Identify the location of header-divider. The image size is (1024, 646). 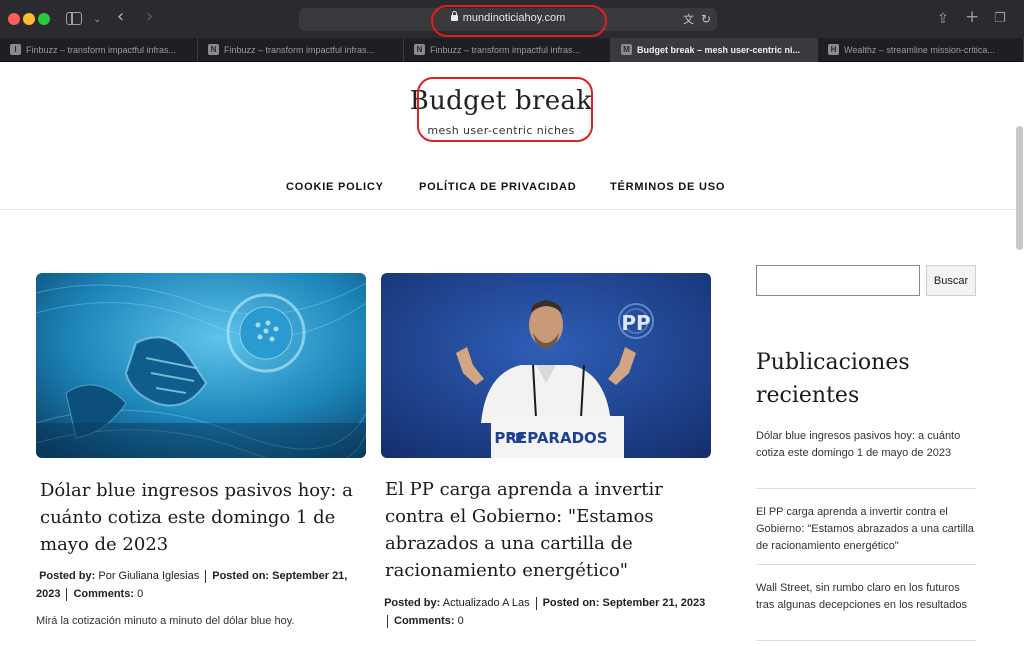
(508, 209).